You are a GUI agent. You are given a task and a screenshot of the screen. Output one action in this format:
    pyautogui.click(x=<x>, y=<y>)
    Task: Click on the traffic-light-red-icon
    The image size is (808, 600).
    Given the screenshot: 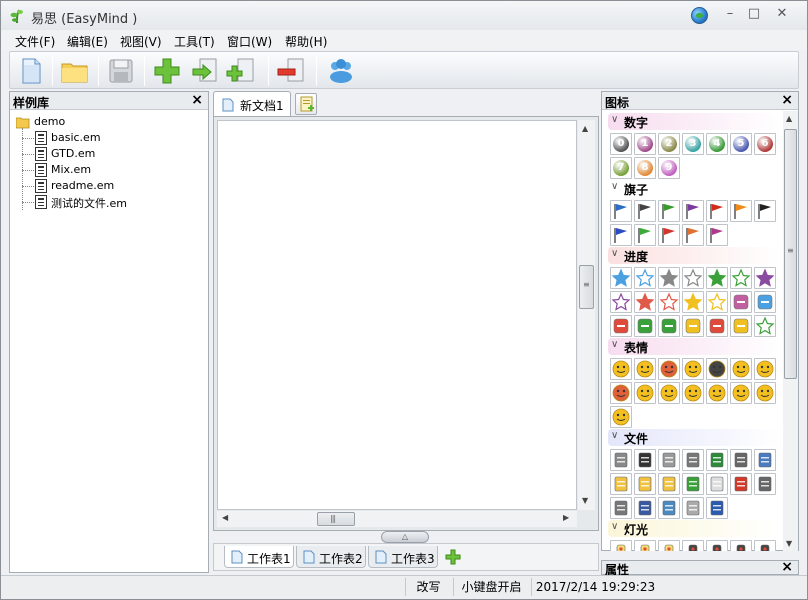 What is the action you would take?
    pyautogui.click(x=693, y=545)
    